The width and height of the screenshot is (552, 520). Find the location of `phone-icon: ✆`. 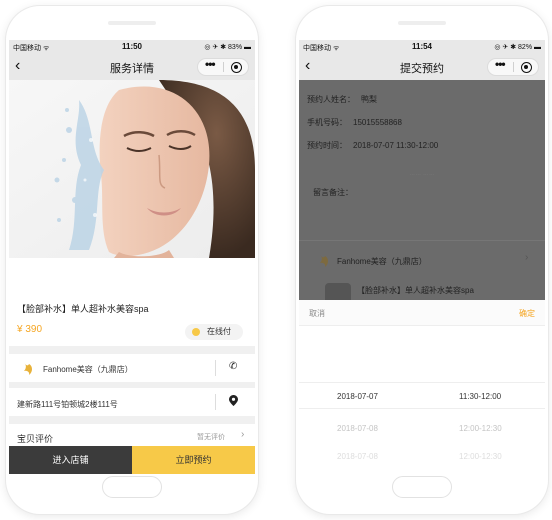

phone-icon: ✆ is located at coordinates (233, 366).